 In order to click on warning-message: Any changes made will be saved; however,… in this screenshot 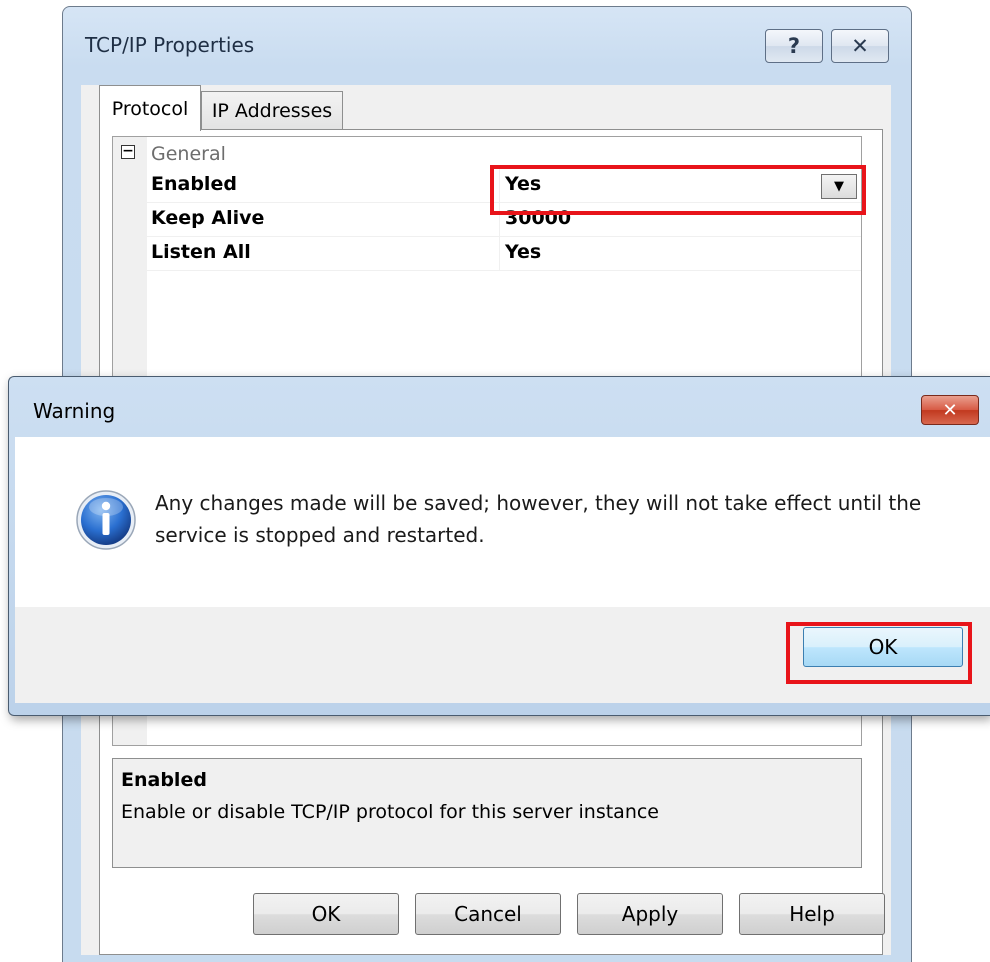, I will do `click(538, 519)`.